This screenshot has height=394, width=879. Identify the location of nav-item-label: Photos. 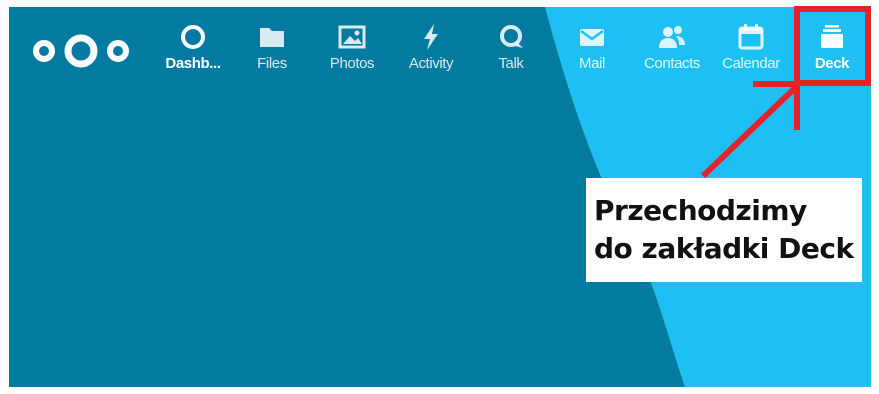
(352, 63).